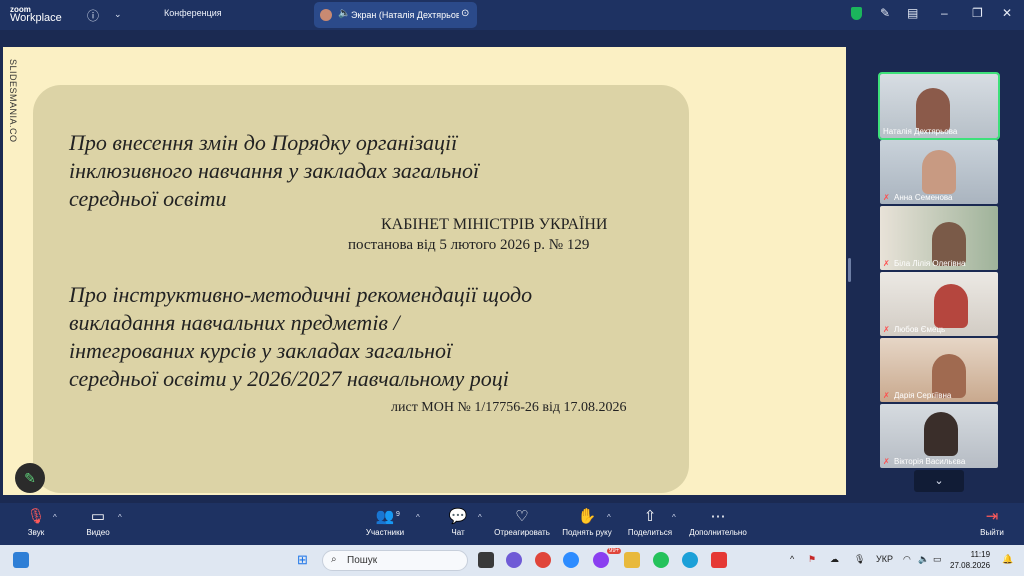 This screenshot has width=1024, height=576. I want to click on notifications-icon: 🔔, so click(1007, 559).